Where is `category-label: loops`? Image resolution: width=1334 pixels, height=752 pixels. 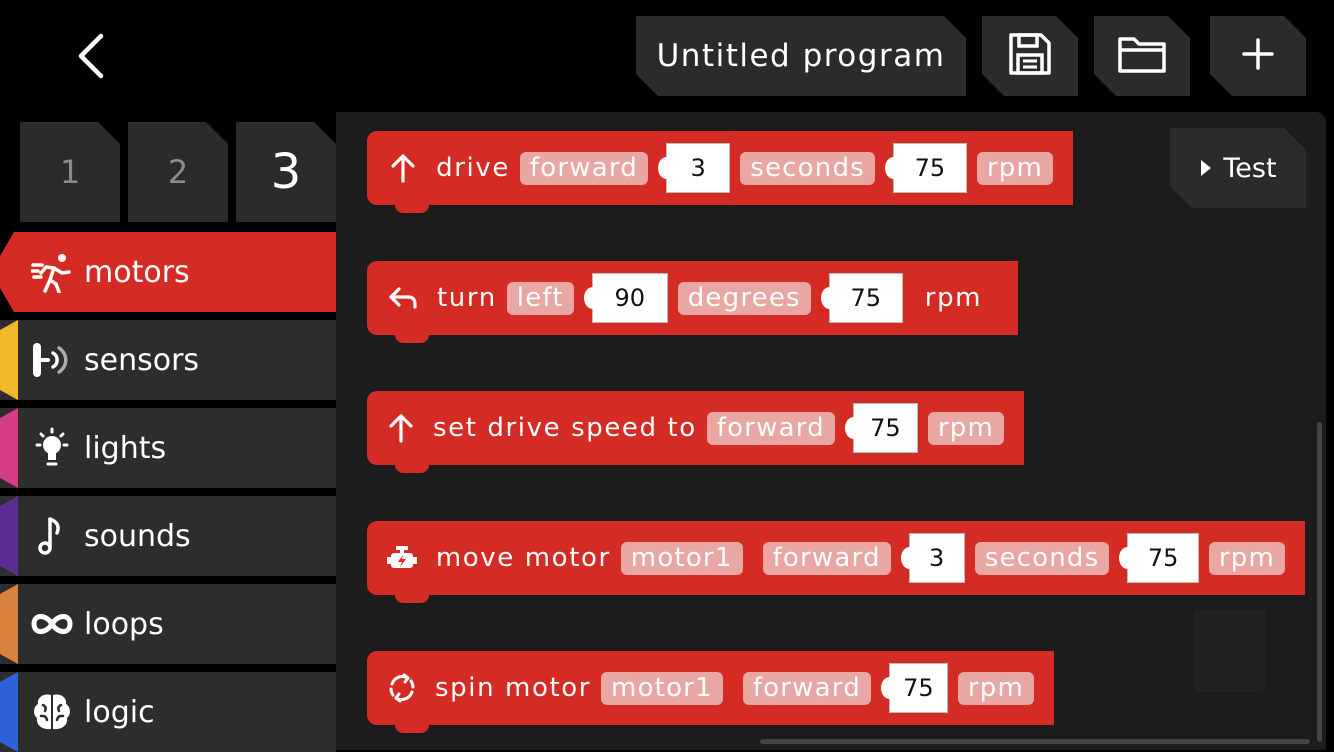 category-label: loops is located at coordinates (124, 624).